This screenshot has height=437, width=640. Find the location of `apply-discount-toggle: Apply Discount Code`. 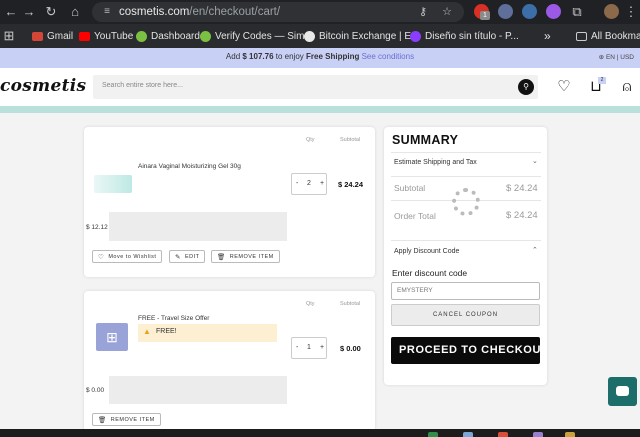

apply-discount-toggle: Apply Discount Code is located at coordinates (426, 251).